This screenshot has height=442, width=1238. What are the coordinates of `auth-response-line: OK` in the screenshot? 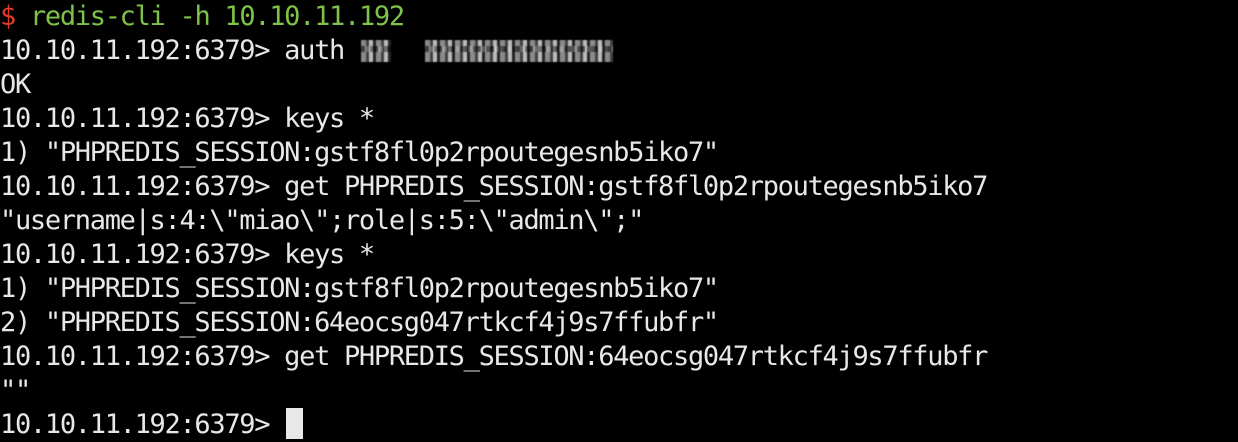 It's located at (15, 84).